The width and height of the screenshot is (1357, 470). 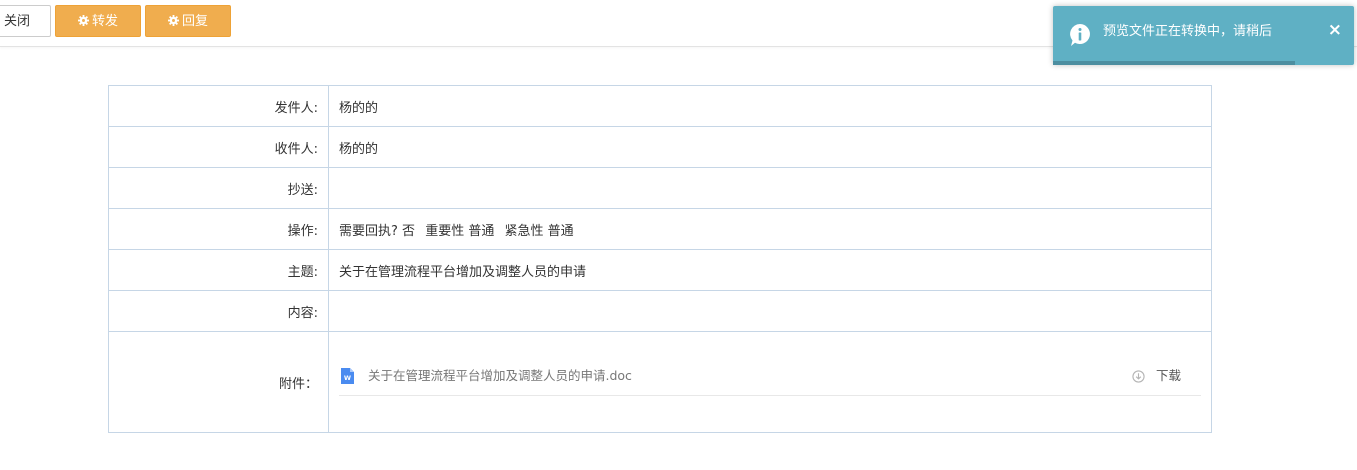 I want to click on operation-row: 操作: 需要回执? 否 重要性 普通 紧急性 普通, so click(x=660, y=229).